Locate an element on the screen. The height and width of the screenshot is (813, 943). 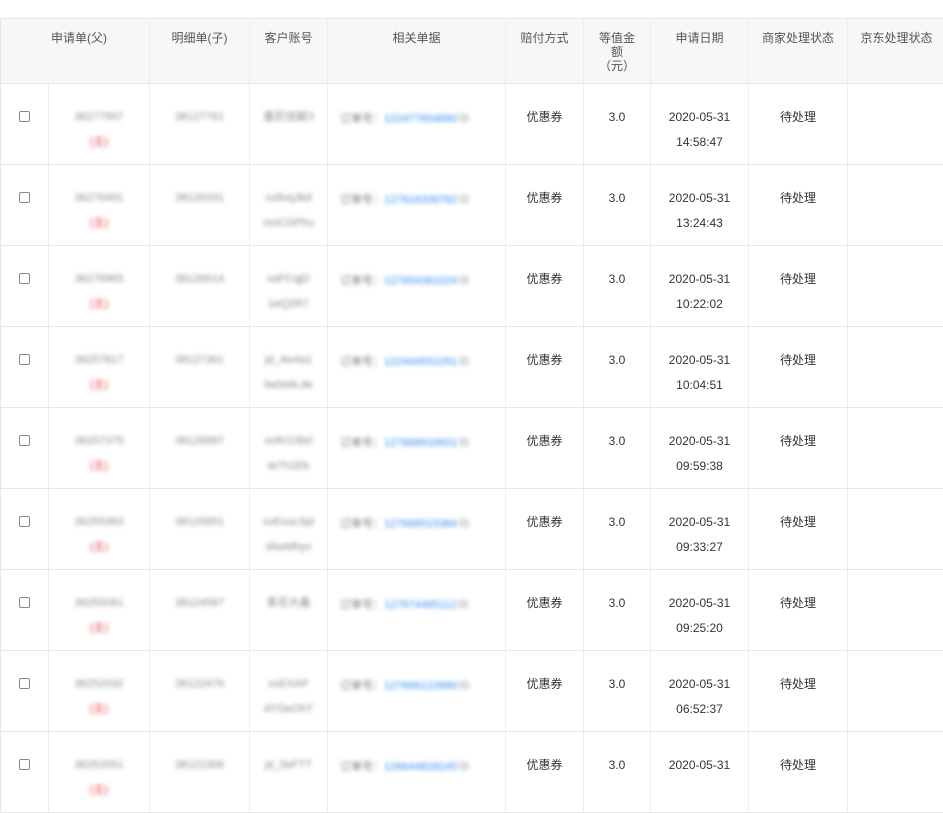
customer-account-cell: 嘉尼佳献3 is located at coordinates (289, 124).